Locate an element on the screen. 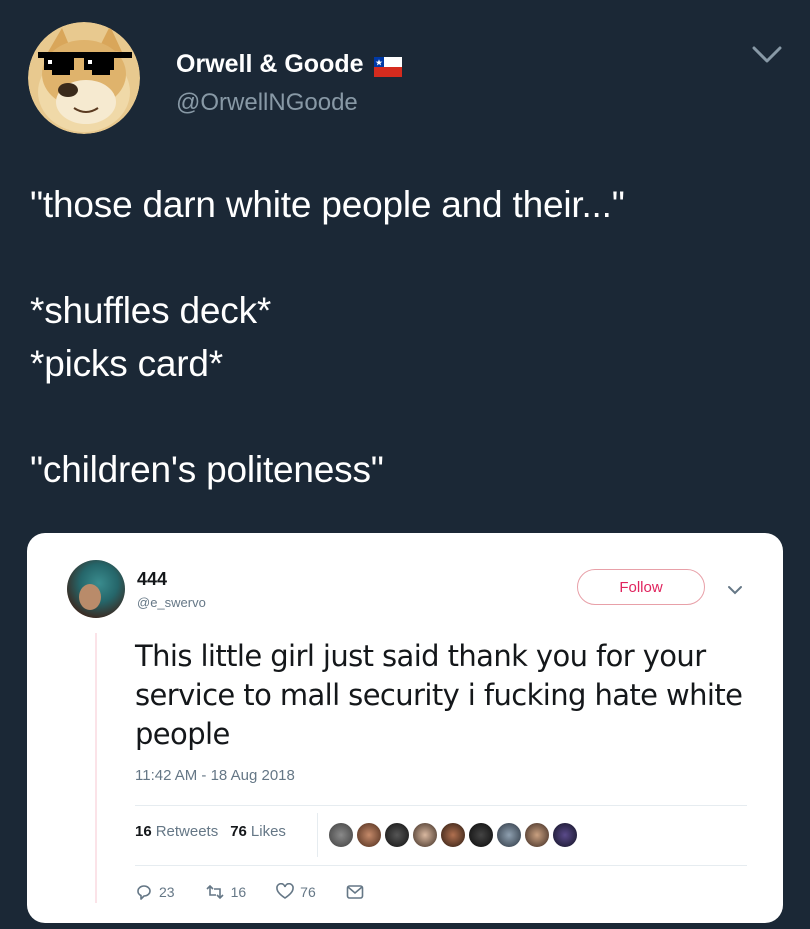 Image resolution: width=810 pixels, height=929 pixels. author-name-text: Orwell & Goode is located at coordinates (270, 64).